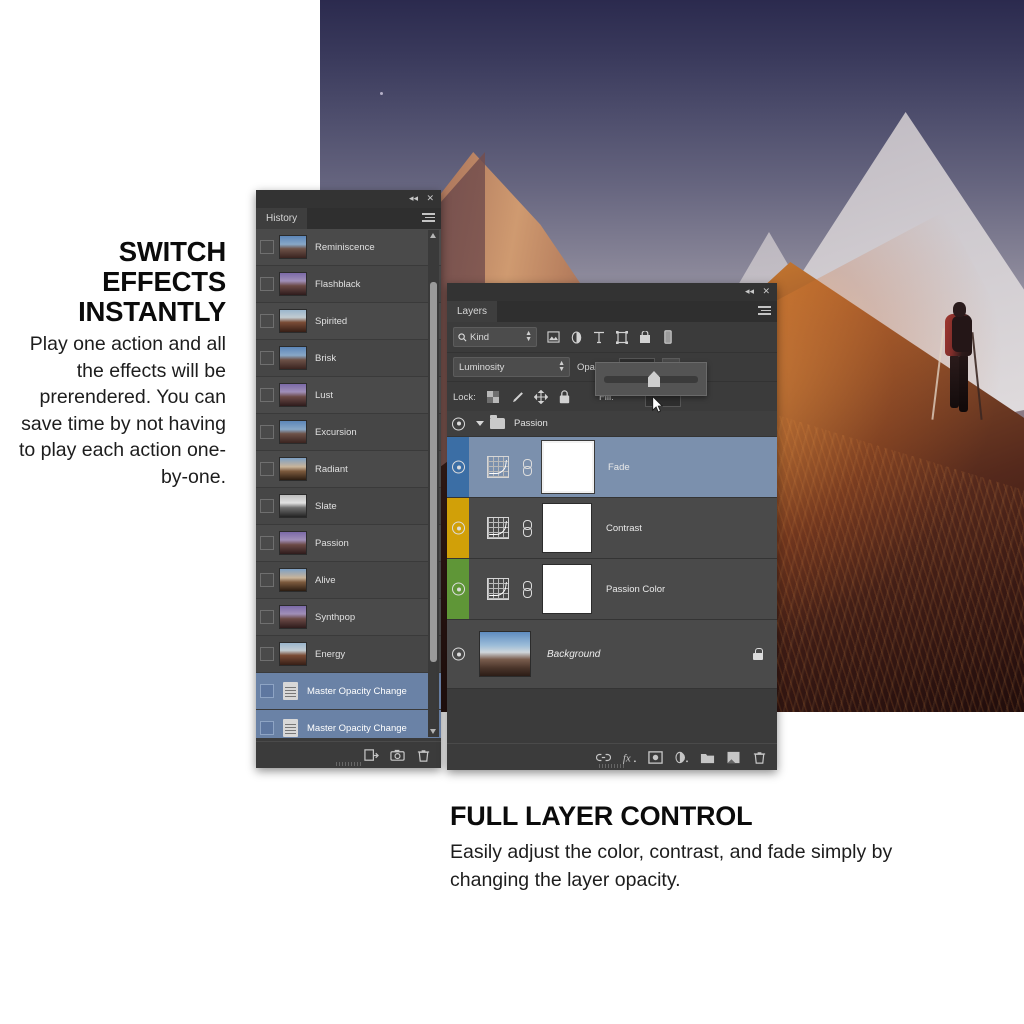  Describe the element at coordinates (348, 543) in the screenshot. I see `history-item: Passion` at that location.